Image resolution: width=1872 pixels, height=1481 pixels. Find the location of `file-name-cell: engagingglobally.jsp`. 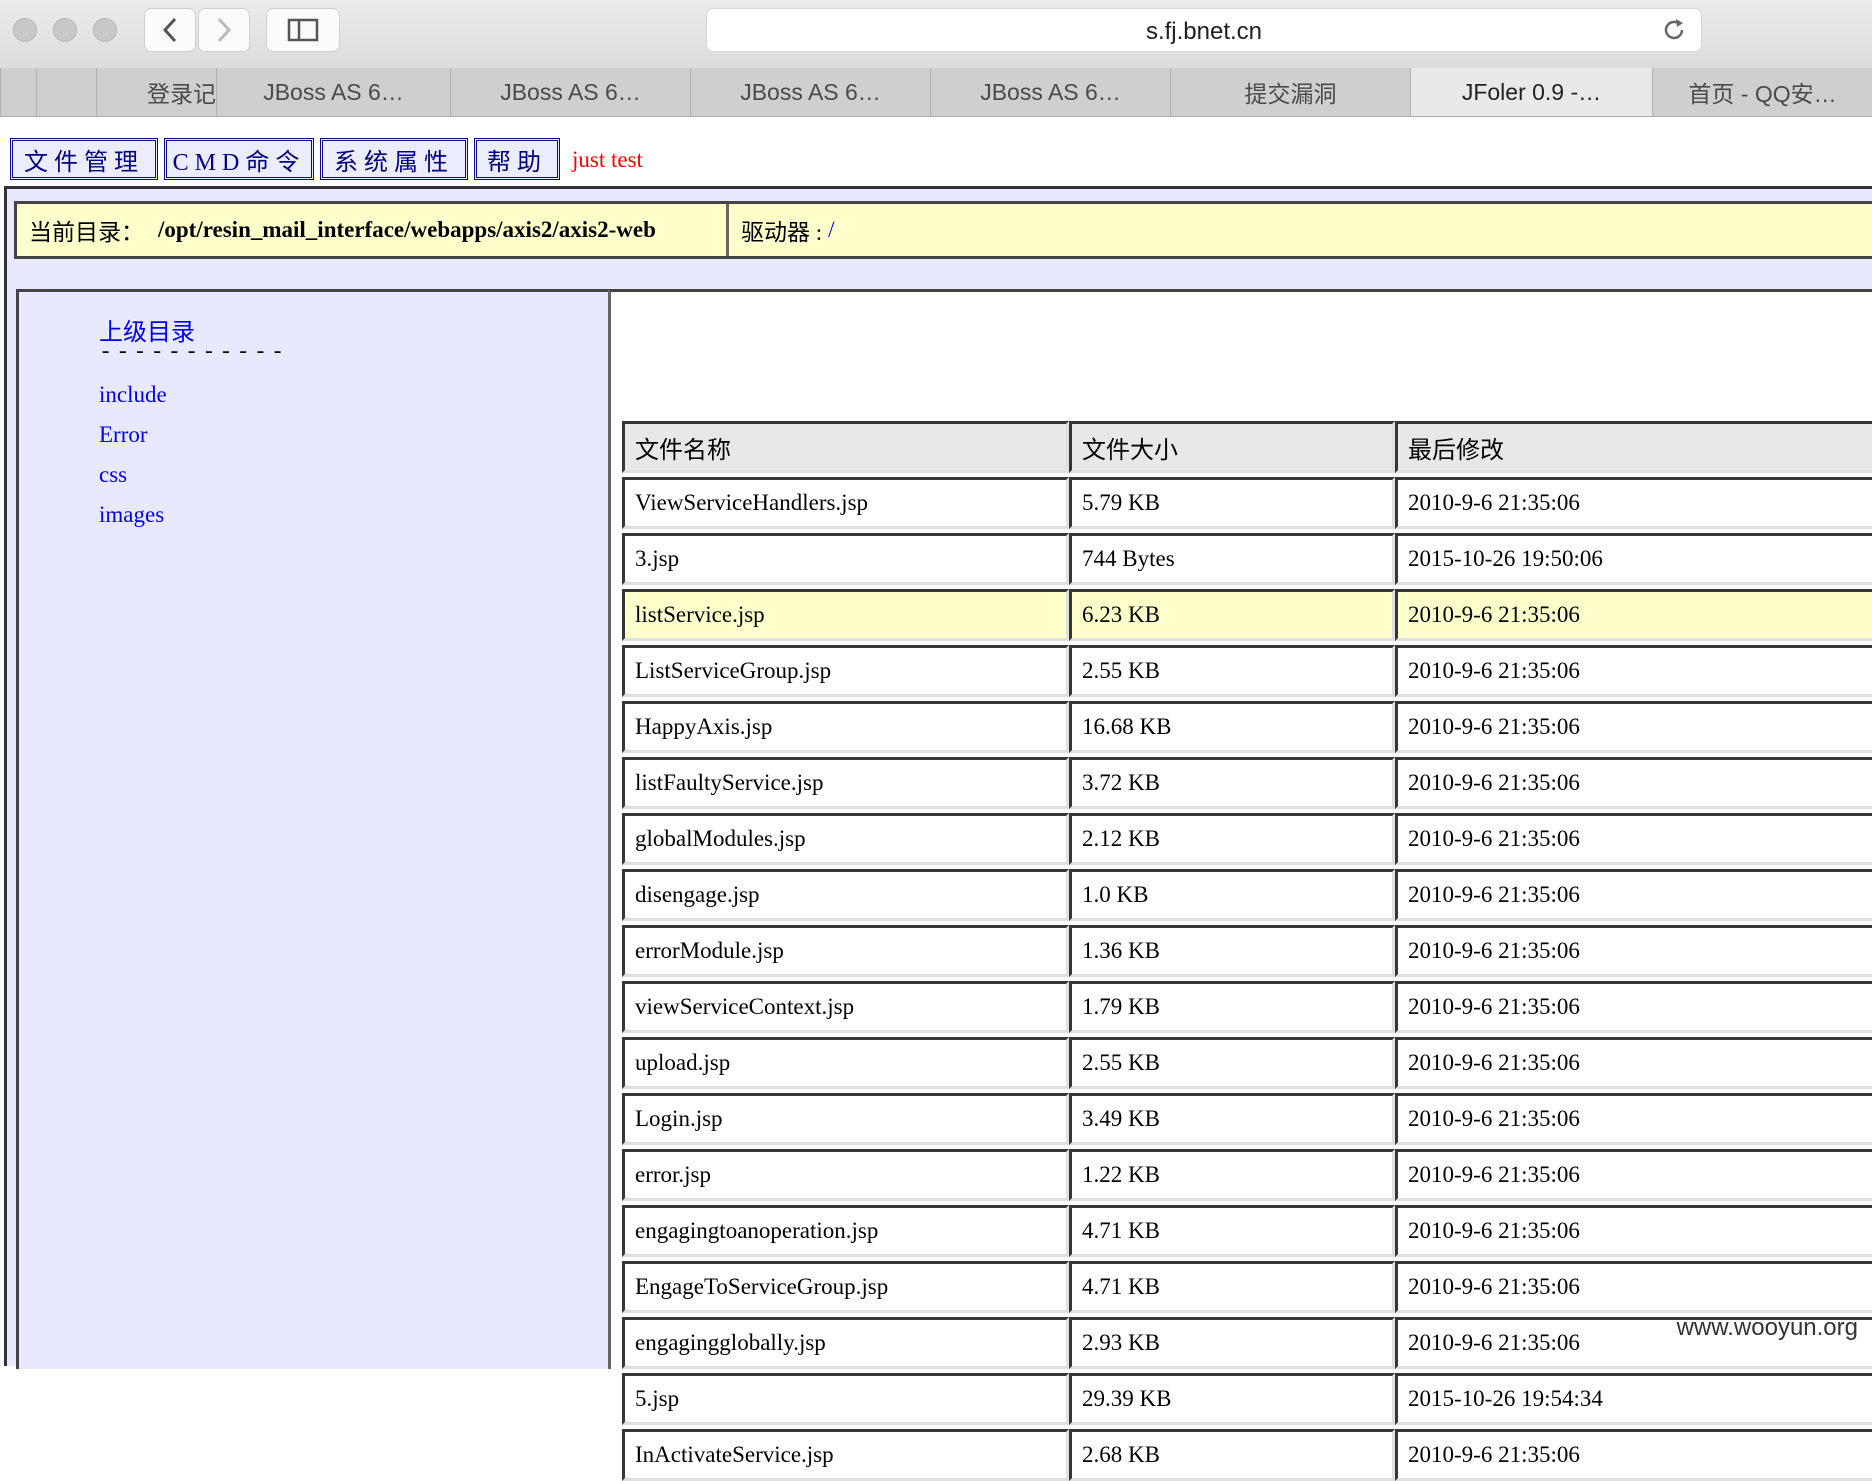

file-name-cell: engagingglobally.jsp is located at coordinates (845, 1343).